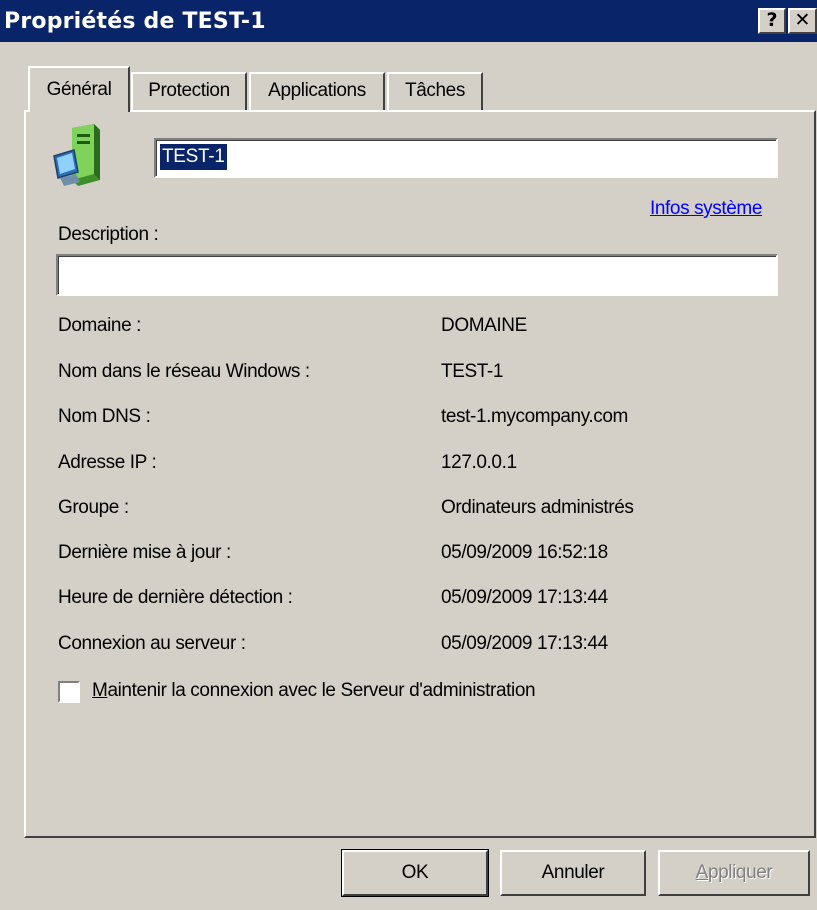 Image resolution: width=817 pixels, height=910 pixels. What do you see at coordinates (706, 209) in the screenshot?
I see `system-info-link: Infos système` at bounding box center [706, 209].